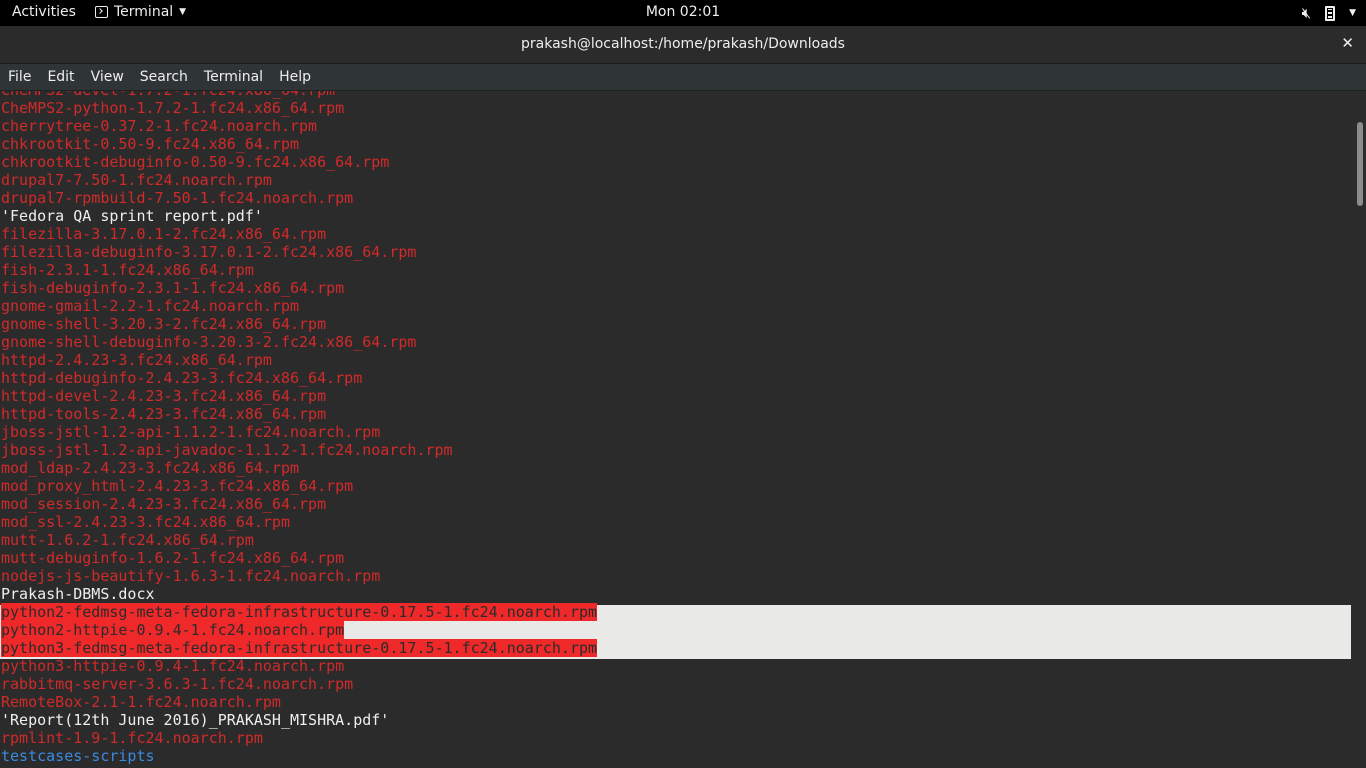 Image resolution: width=1366 pixels, height=768 pixels. Describe the element at coordinates (107, 77) in the screenshot. I see `menu-view: View` at that location.